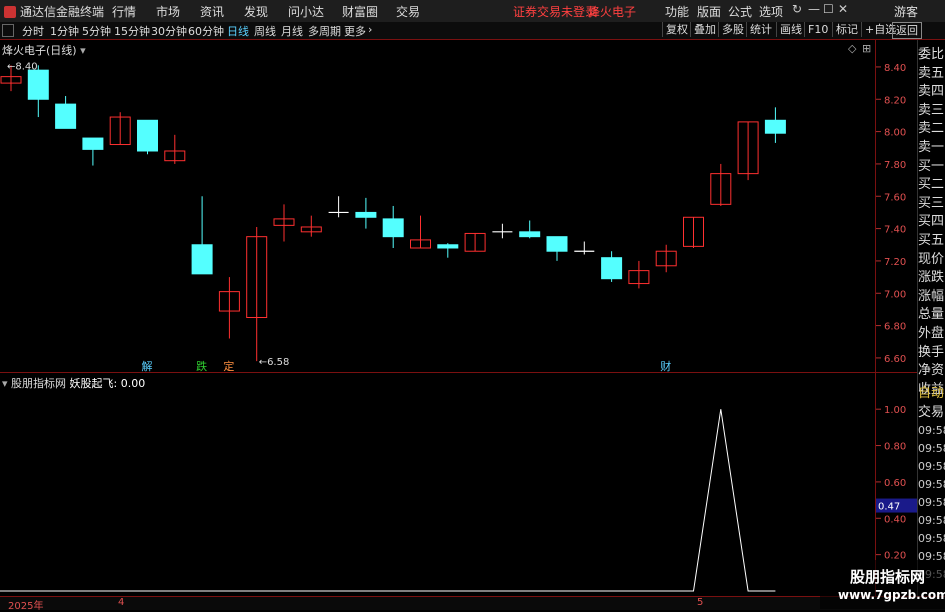 Image resolution: width=945 pixels, height=612 pixels. I want to click on user-guest: 游客, so click(906, 11).